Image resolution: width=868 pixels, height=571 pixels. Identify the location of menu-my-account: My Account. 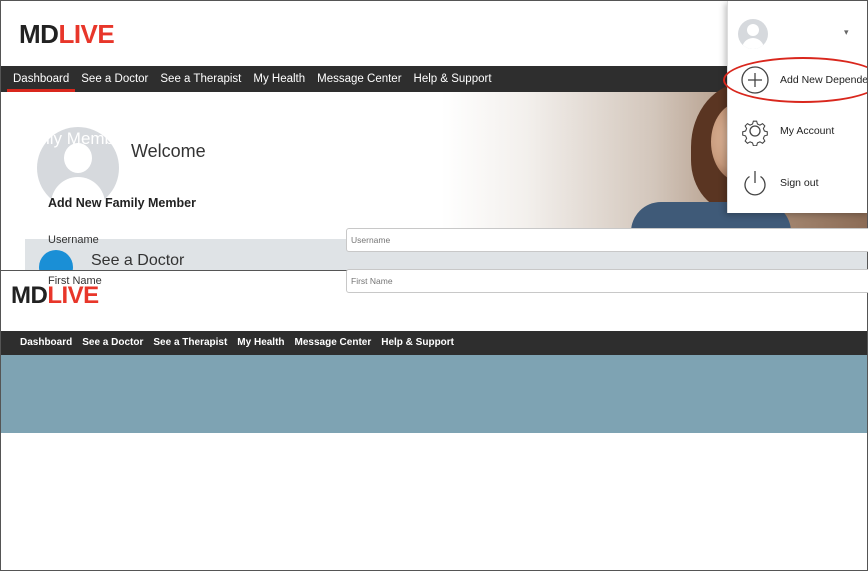
(797, 131).